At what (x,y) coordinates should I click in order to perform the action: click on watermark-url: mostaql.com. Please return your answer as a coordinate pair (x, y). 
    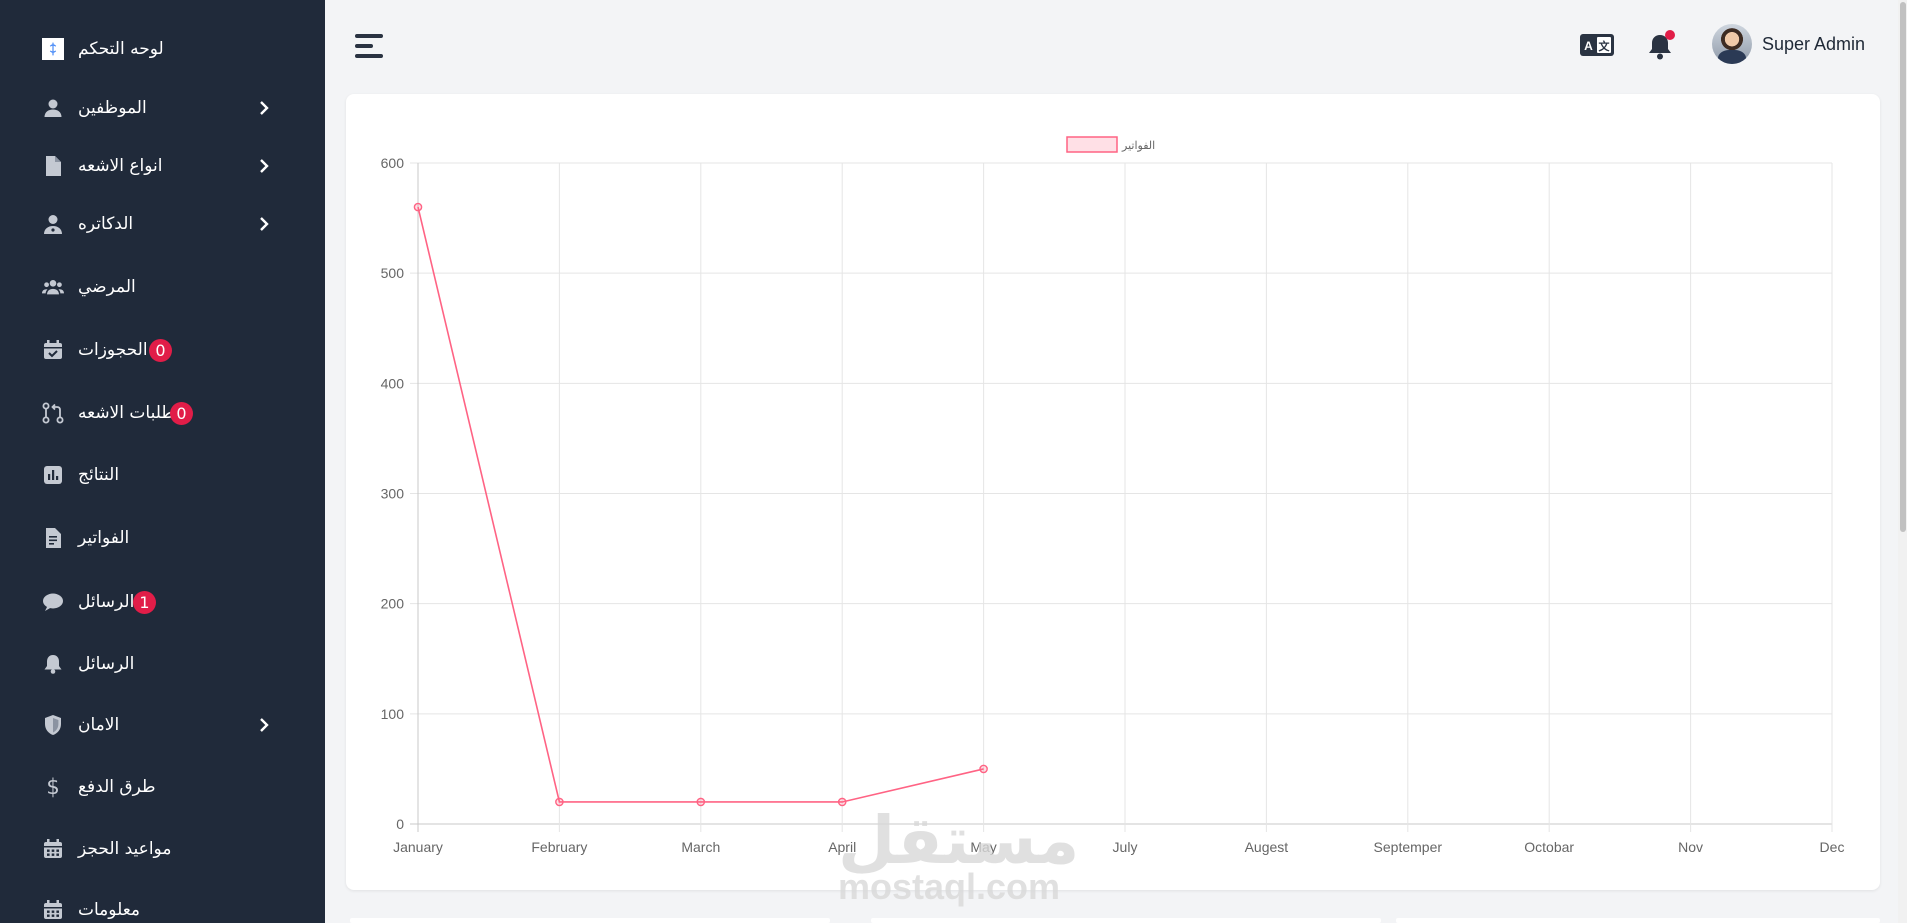
    Looking at the image, I should click on (949, 886).